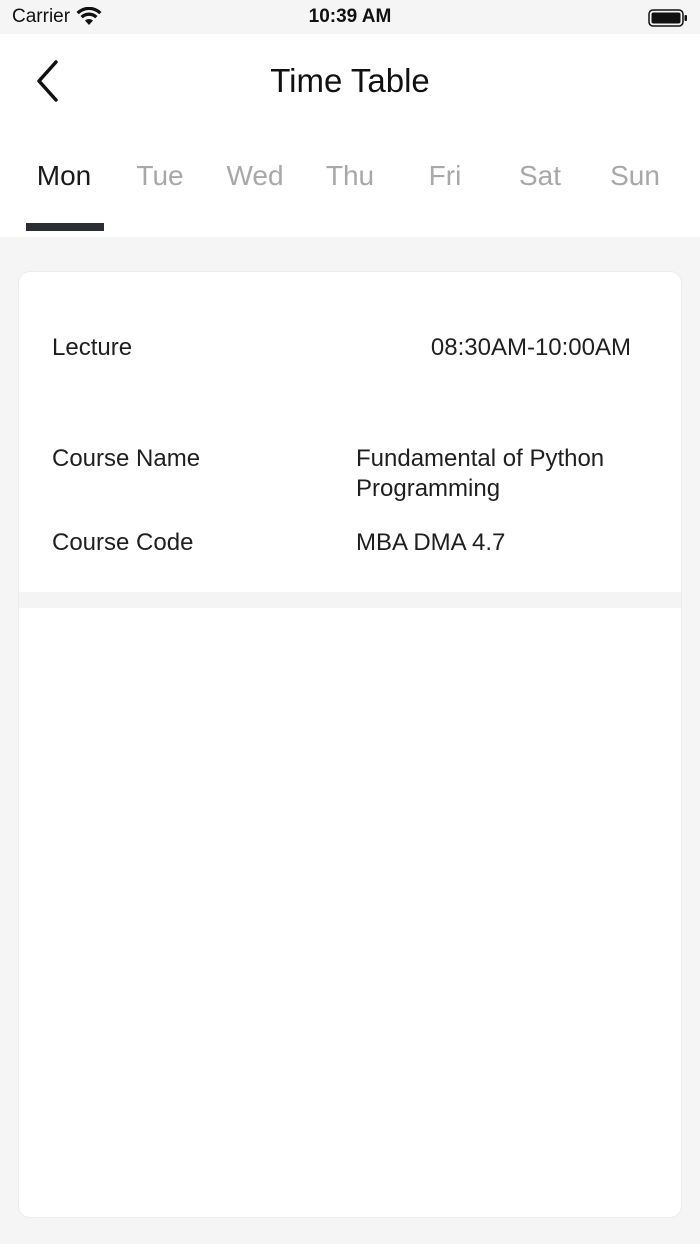 This screenshot has width=700, height=1244. I want to click on status-time: 10:39 AM, so click(350, 16).